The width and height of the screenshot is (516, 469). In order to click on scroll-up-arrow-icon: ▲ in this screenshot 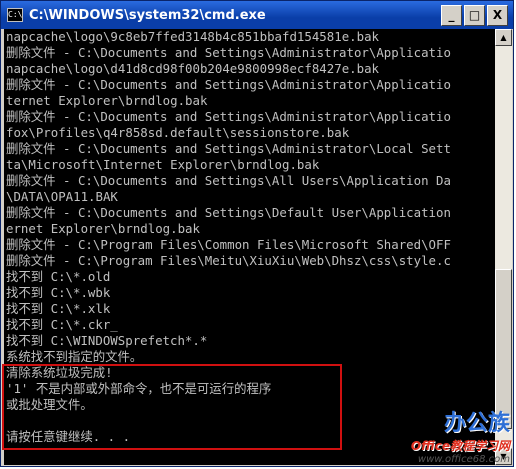, I will do `click(503, 37)`.